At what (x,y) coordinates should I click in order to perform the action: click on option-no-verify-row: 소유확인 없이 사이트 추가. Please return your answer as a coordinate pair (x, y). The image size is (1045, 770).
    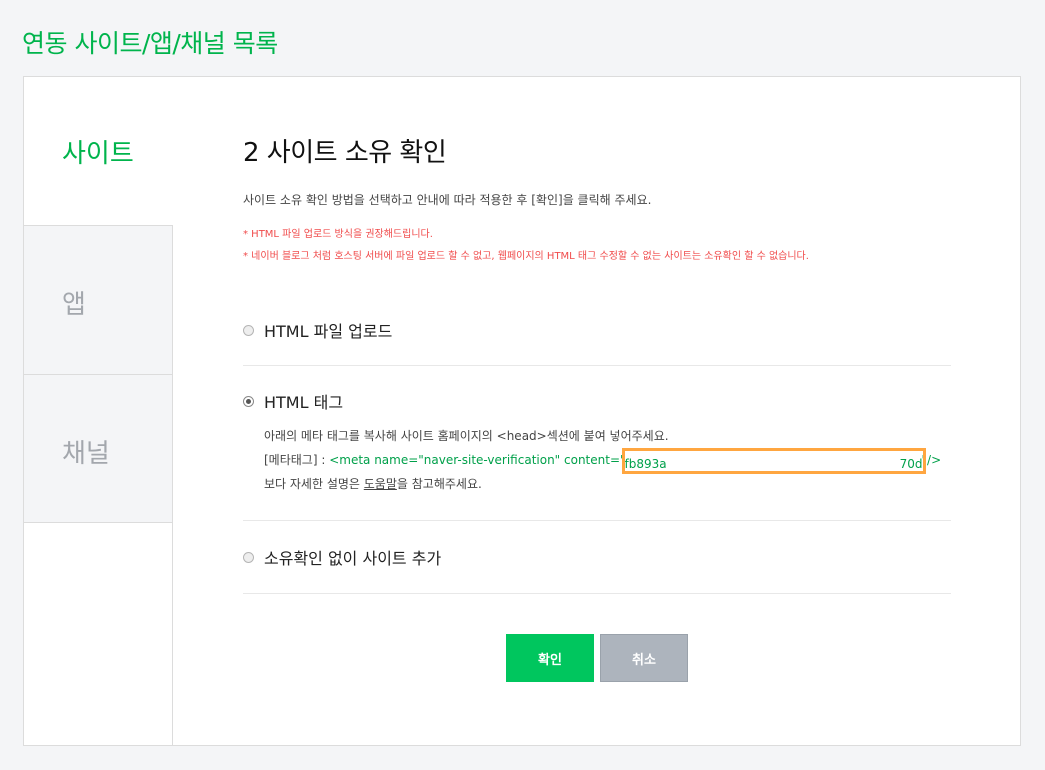
    Looking at the image, I should click on (597, 557).